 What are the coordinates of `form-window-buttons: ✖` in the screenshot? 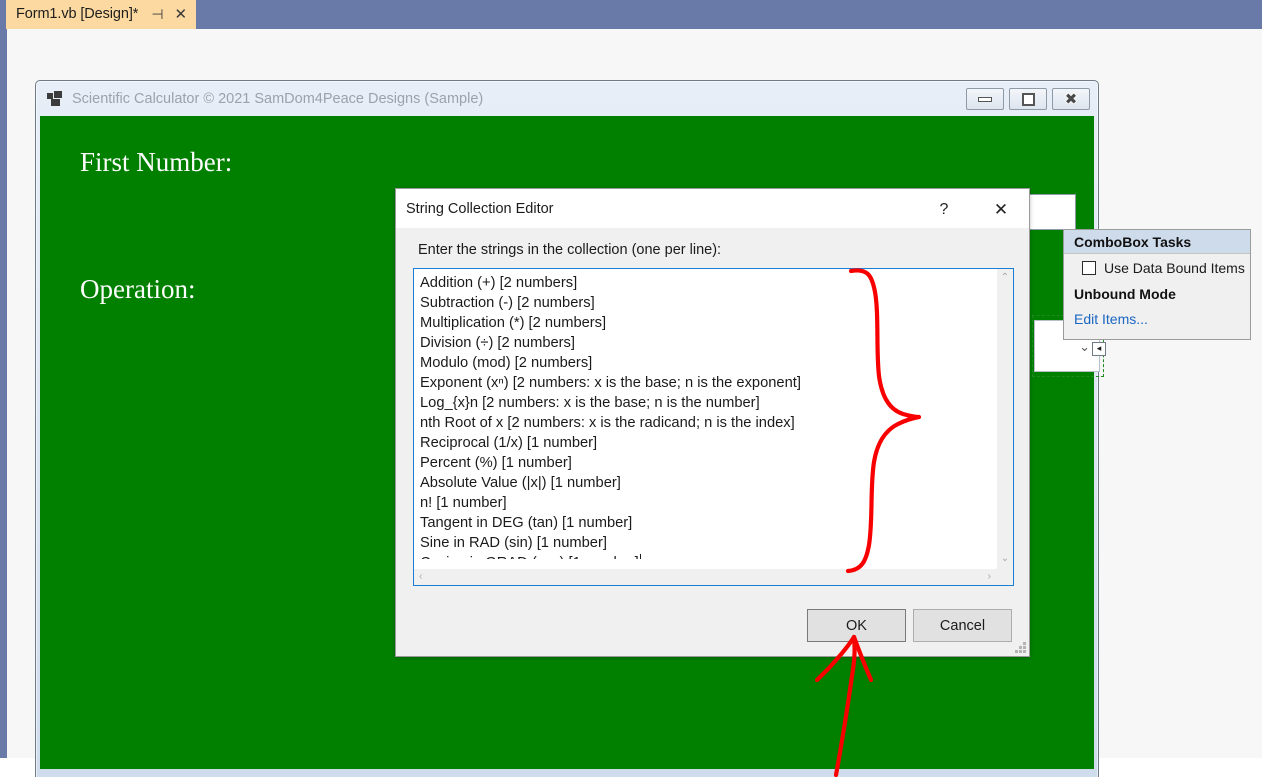 It's located at (1028, 99).